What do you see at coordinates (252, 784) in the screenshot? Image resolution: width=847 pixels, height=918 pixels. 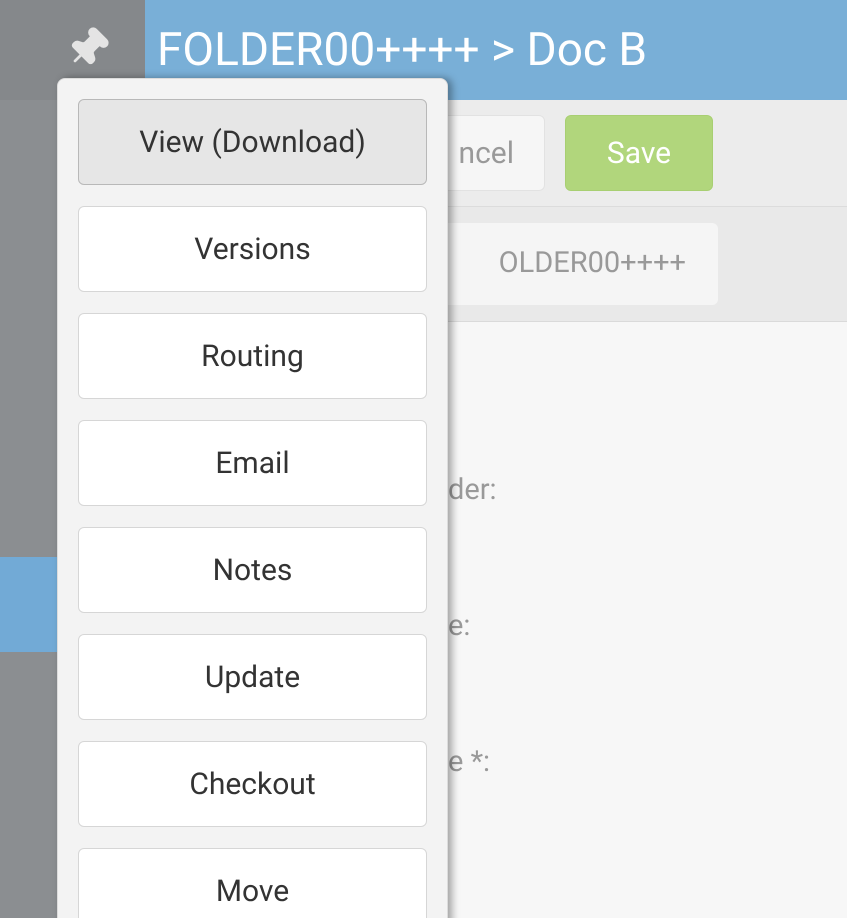 I see `menu-item: Checkout` at bounding box center [252, 784].